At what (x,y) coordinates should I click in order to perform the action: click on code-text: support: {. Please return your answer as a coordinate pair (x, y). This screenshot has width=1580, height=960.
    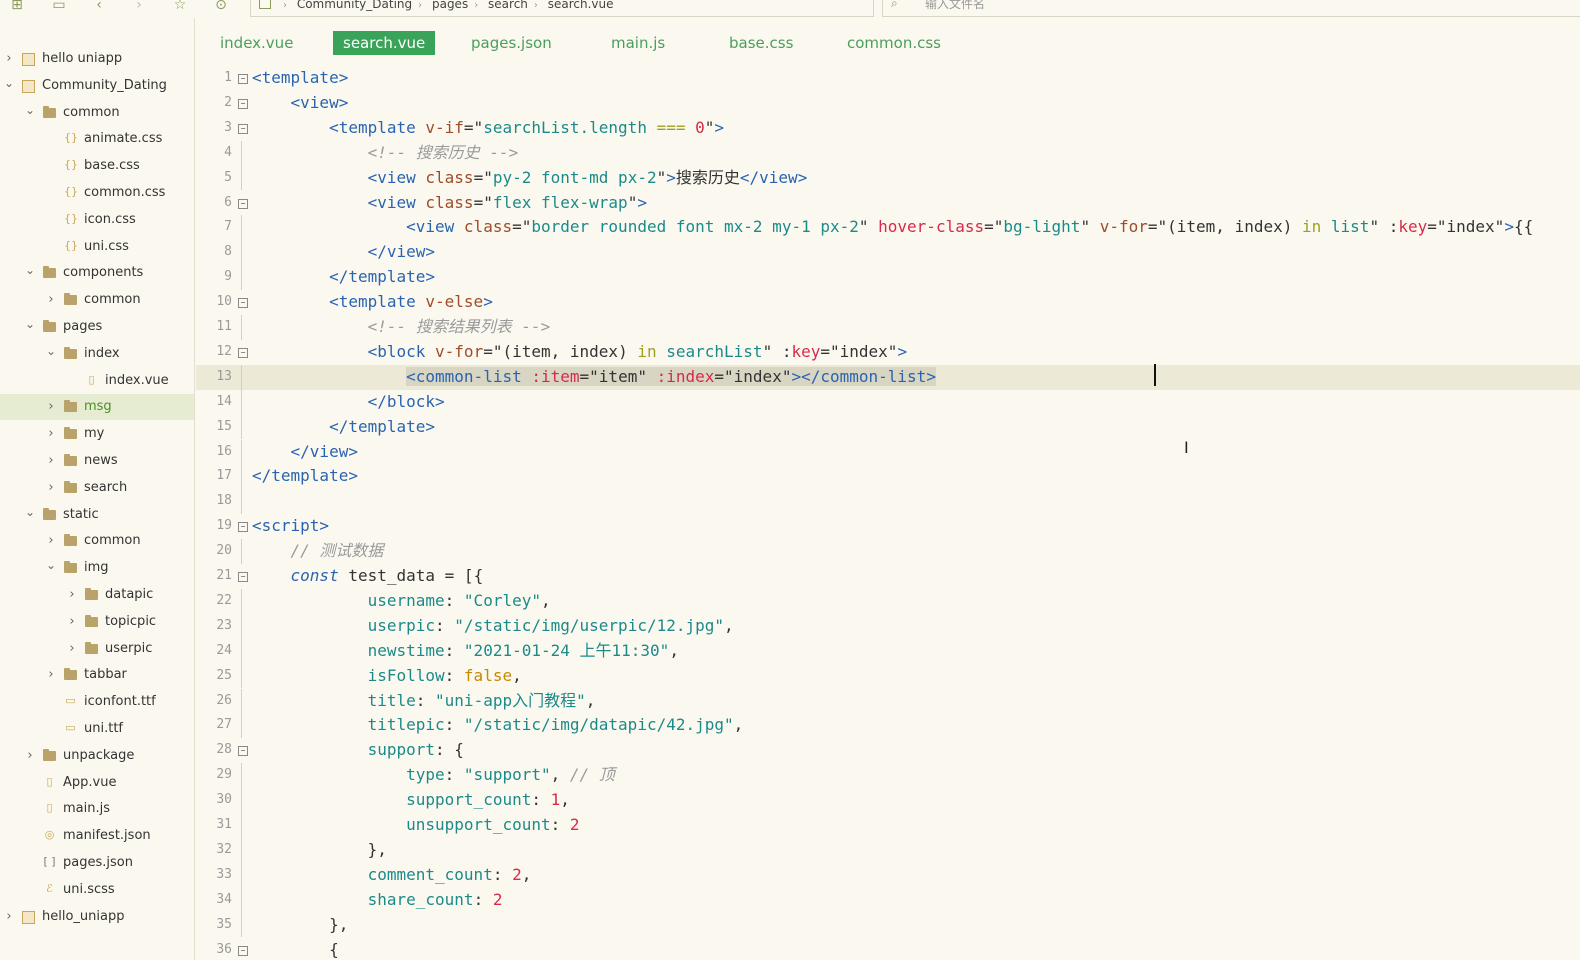
    Looking at the image, I should click on (415, 750).